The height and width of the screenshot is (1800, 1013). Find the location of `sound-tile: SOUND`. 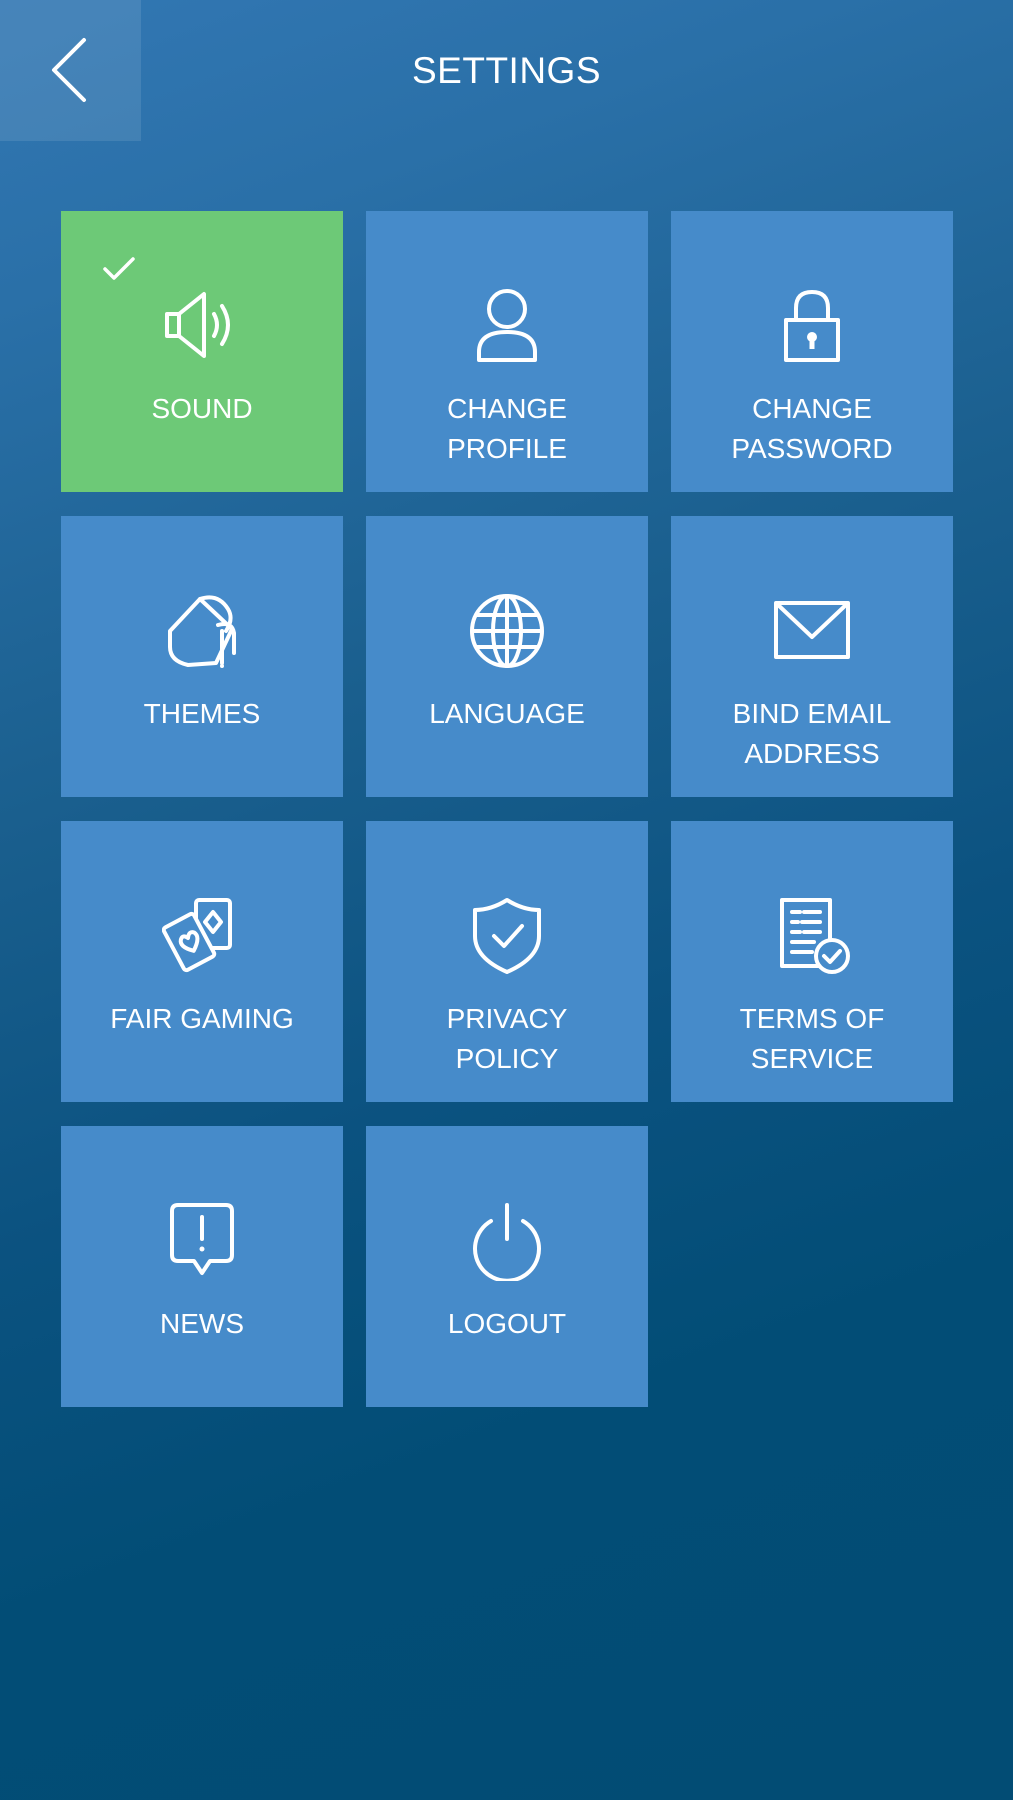

sound-tile: SOUND is located at coordinates (202, 351).